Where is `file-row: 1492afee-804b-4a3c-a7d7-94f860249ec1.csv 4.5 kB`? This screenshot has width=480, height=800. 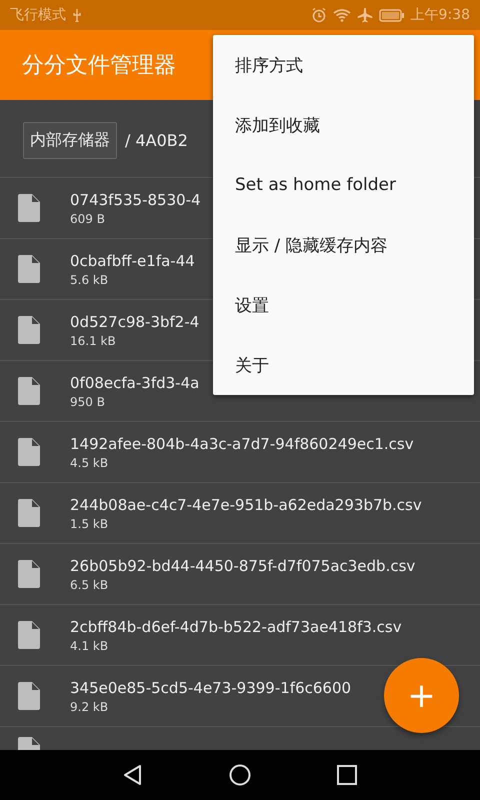
file-row: 1492afee-804b-4a3c-a7d7-94f860249ec1.csv 4.5 kB is located at coordinates (240, 451).